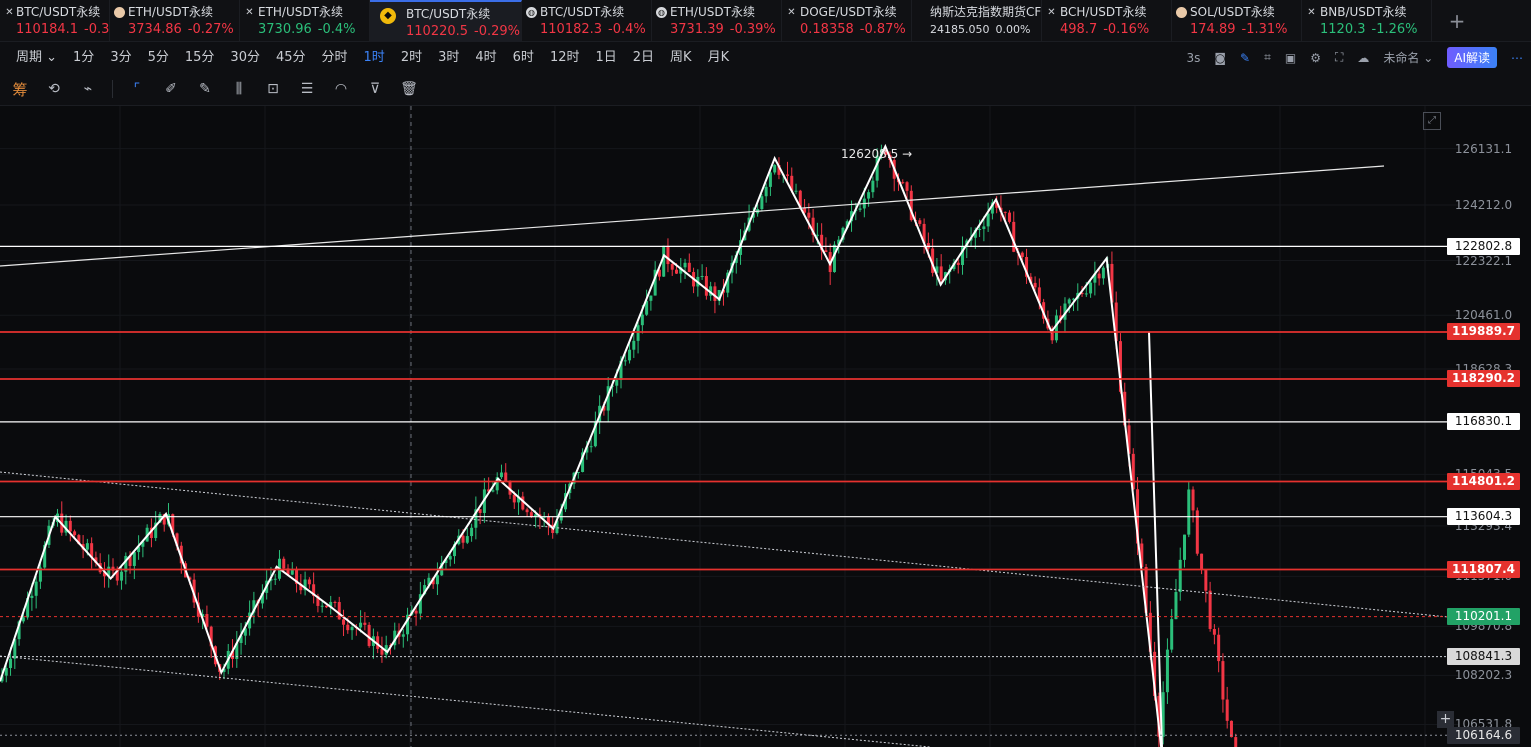  What do you see at coordinates (20, 89) in the screenshot?
I see `chou-icon: 筹` at bounding box center [20, 89].